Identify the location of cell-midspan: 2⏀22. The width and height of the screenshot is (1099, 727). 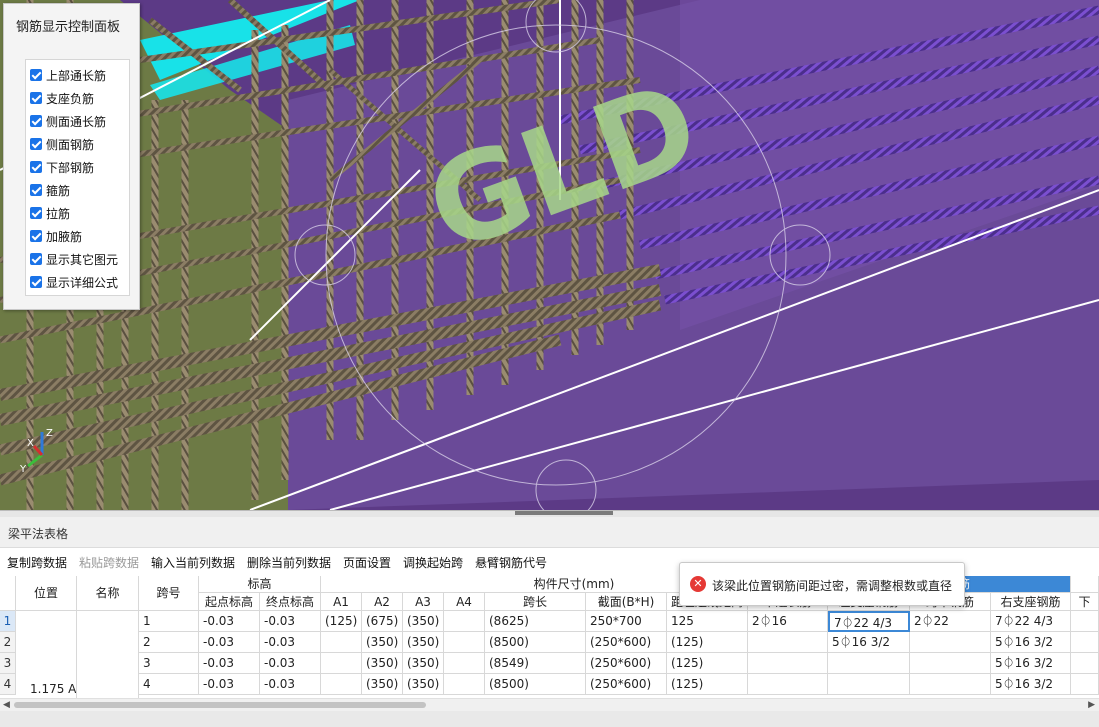
(950, 621).